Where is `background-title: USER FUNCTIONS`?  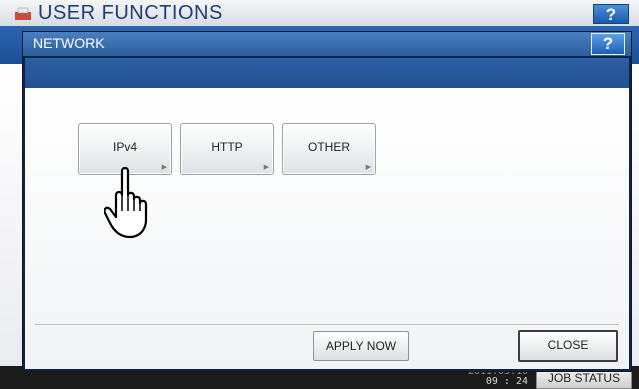
background-title: USER FUNCTIONS is located at coordinates (130, 13).